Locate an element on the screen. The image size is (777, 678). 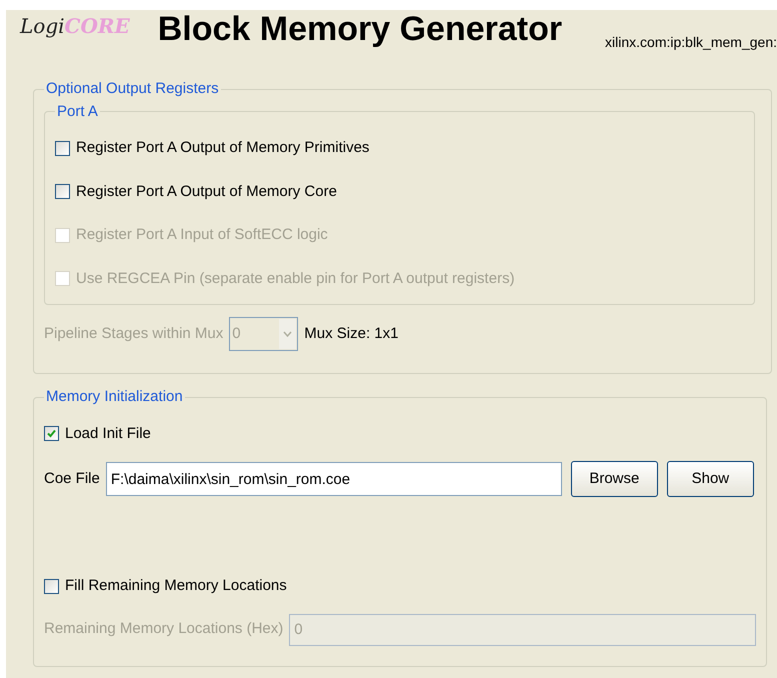
ip-version: xilinx.com:ip:blk_mem_gen: is located at coordinates (691, 42).